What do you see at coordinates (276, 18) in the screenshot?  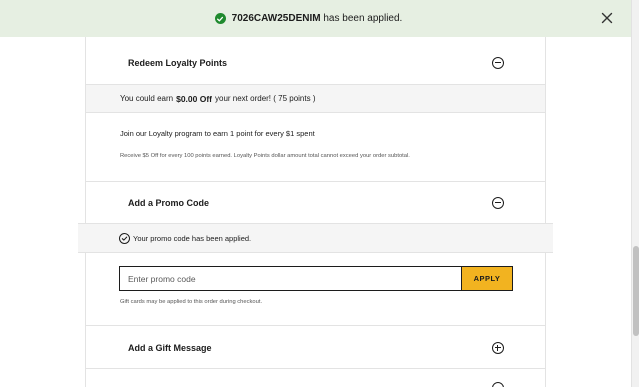 I see `toast-promo-code: 7026CAW25DENIM` at bounding box center [276, 18].